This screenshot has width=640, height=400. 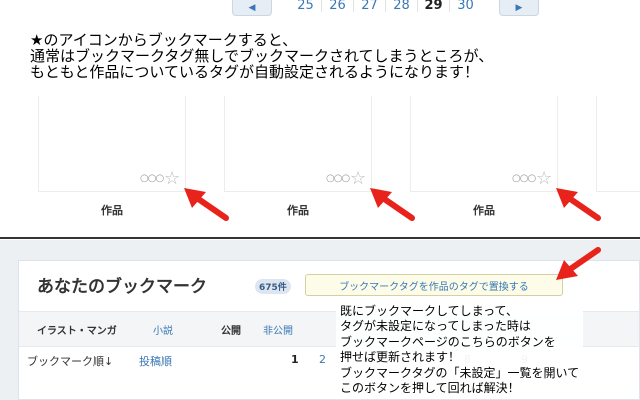 What do you see at coordinates (400, 357) in the screenshot?
I see `annotation-line: 押せば更新されます！` at bounding box center [400, 357].